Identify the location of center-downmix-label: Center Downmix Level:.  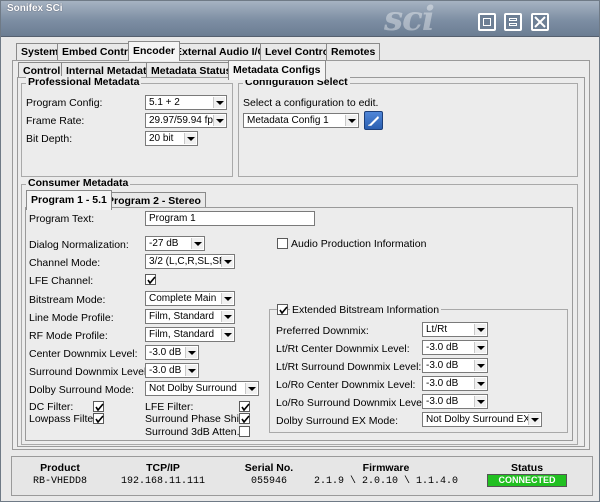
(83, 354).